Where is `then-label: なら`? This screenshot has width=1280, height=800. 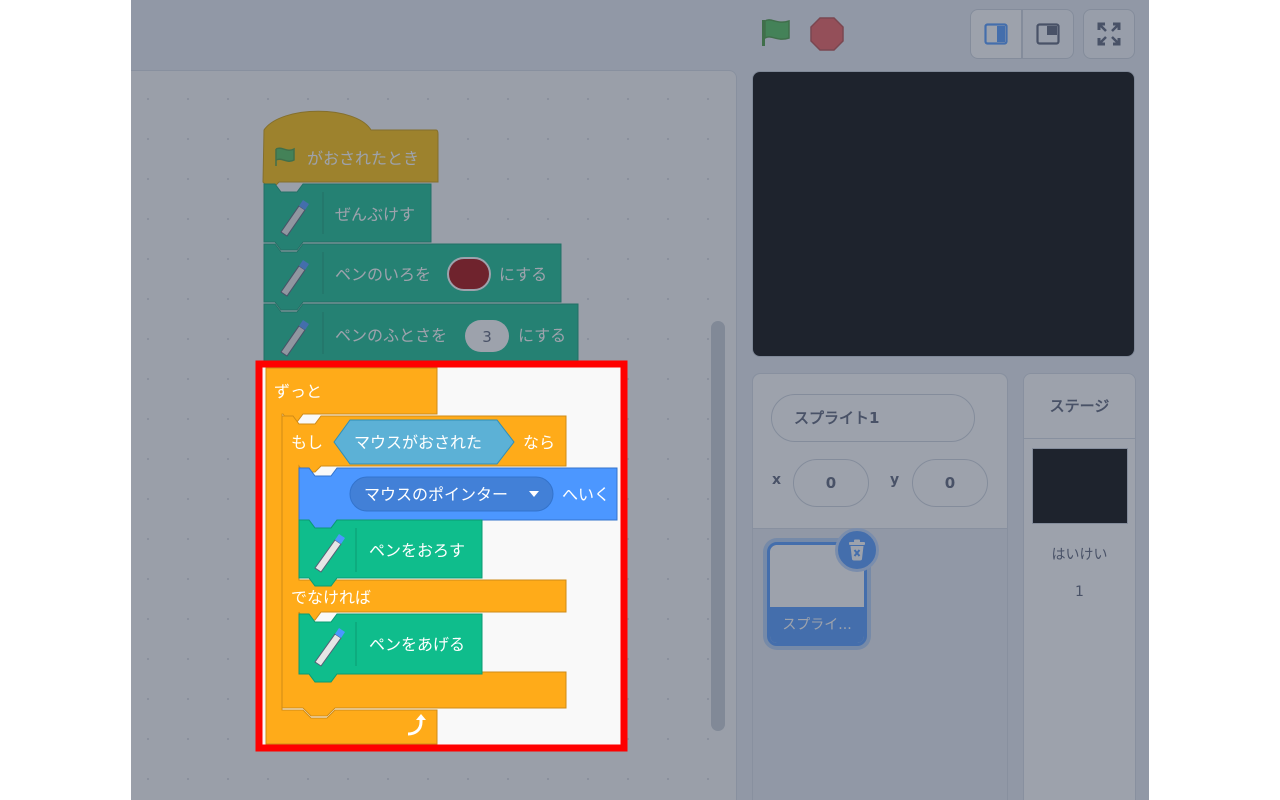 then-label: なら is located at coordinates (539, 442).